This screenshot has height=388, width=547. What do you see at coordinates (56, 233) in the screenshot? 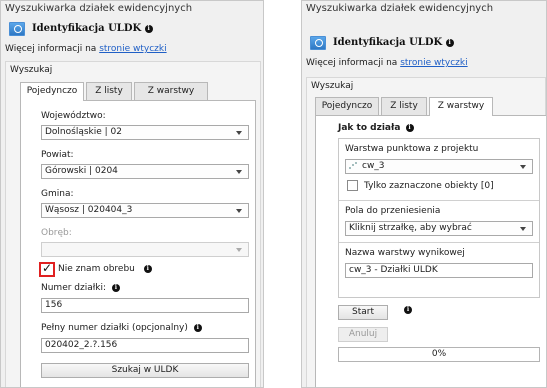
I see `obreb-label: Obręb:` at bounding box center [56, 233].